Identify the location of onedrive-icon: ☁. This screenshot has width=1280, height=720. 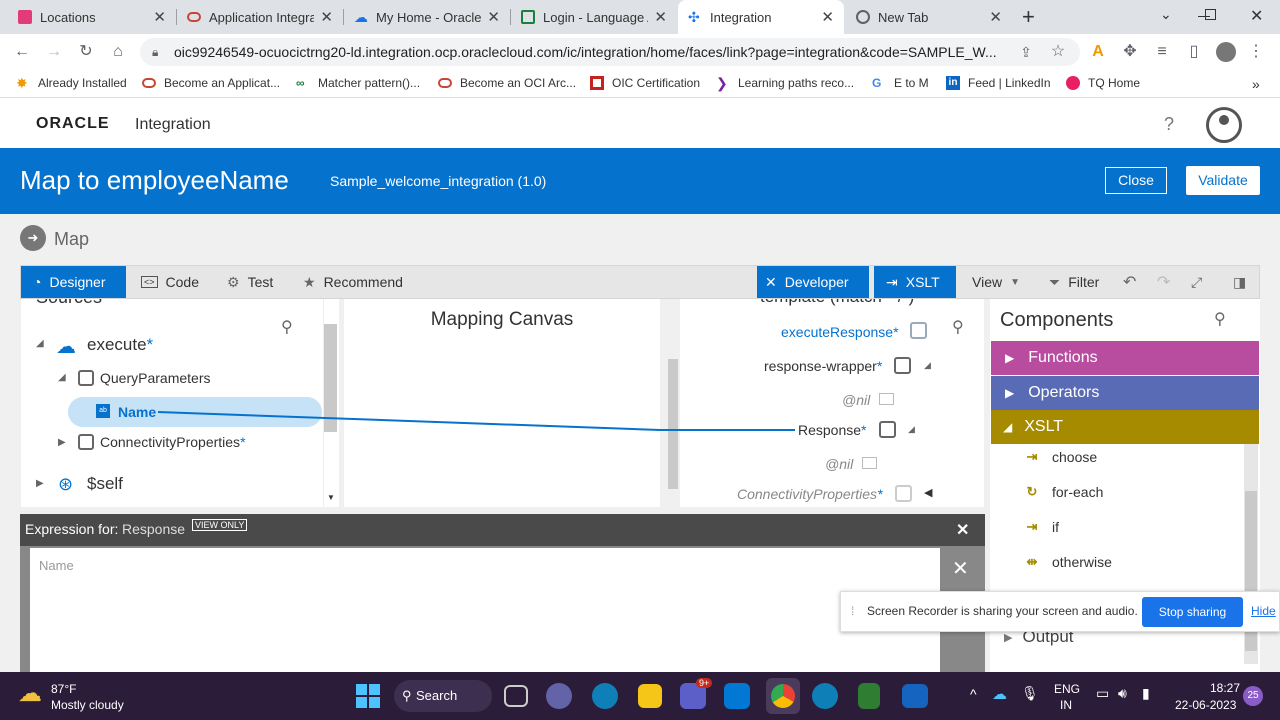
(999, 694).